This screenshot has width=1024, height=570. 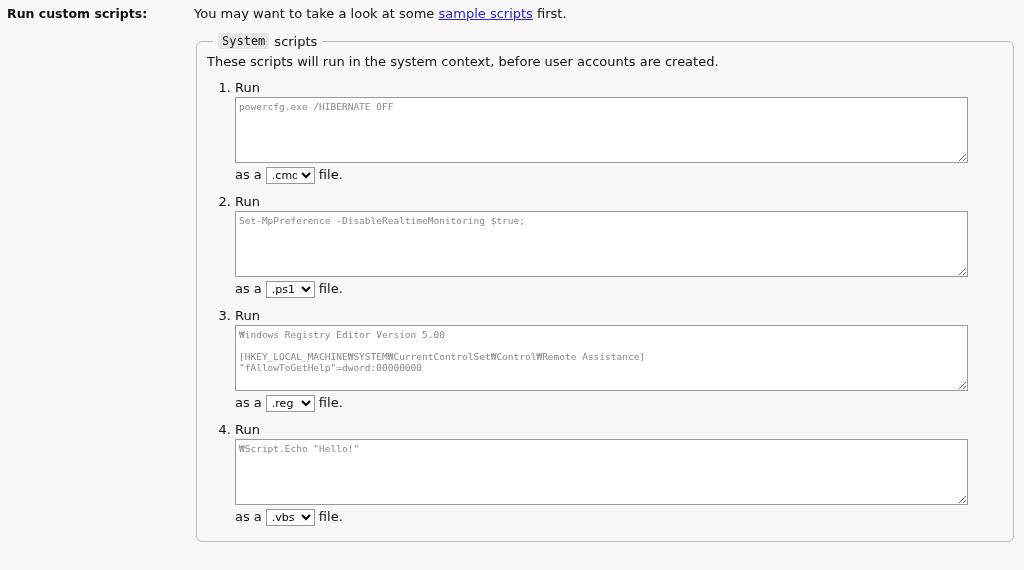 What do you see at coordinates (601, 472) in the screenshot?
I see `script-input-field: ₩Script.Echo "Hello!"` at bounding box center [601, 472].